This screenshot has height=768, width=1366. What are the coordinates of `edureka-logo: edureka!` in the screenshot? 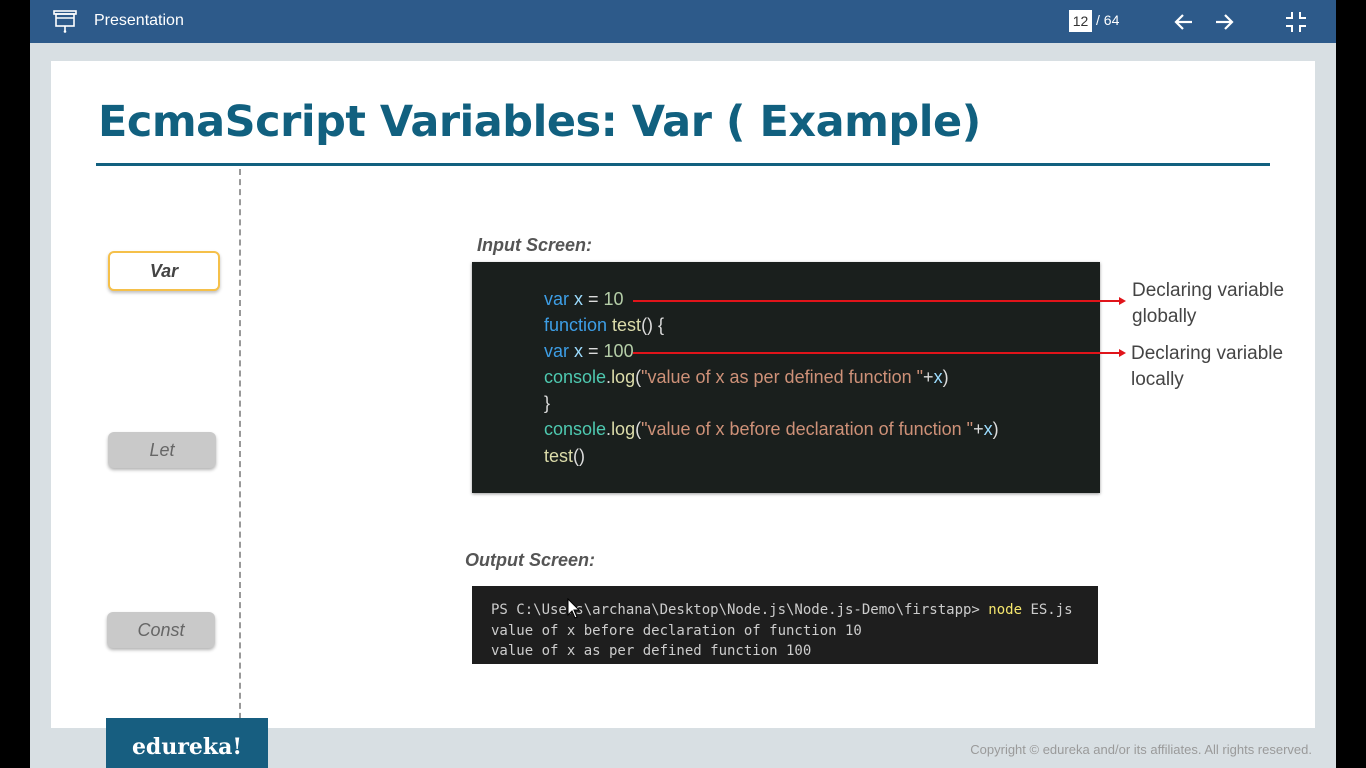 It's located at (187, 743).